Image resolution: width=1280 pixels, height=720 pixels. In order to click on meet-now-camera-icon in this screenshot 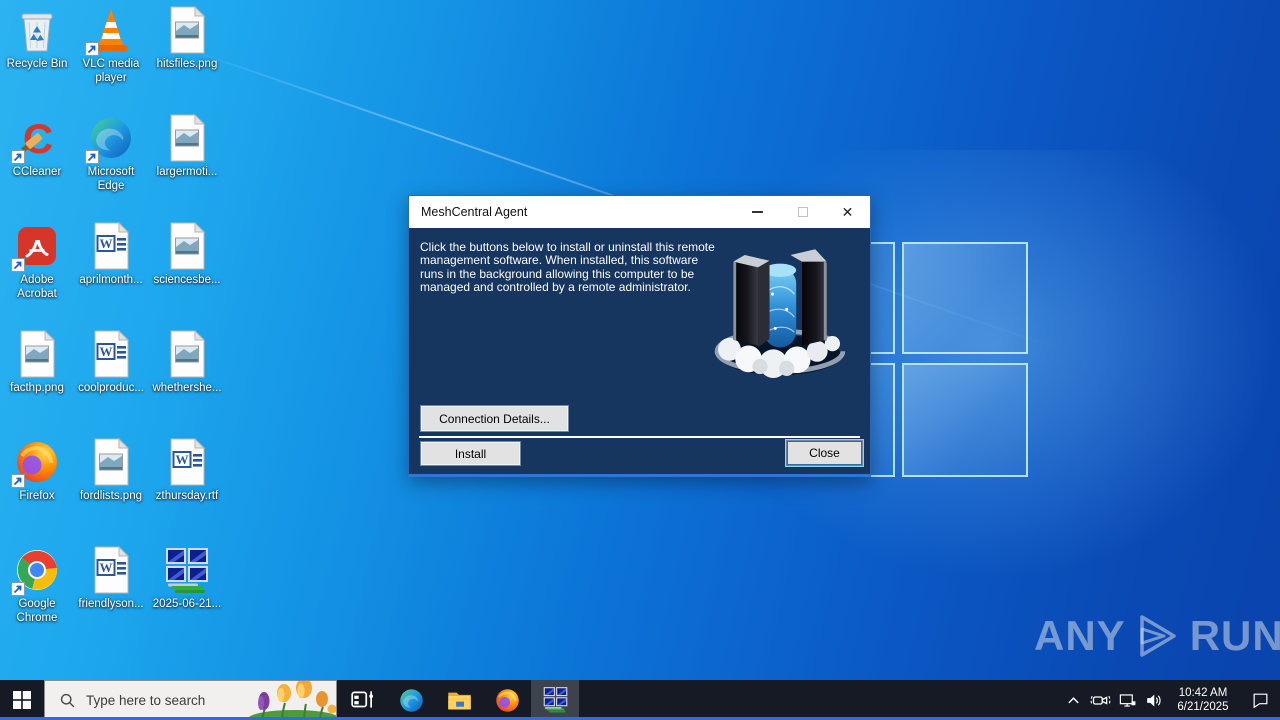, I will do `click(1100, 700)`.